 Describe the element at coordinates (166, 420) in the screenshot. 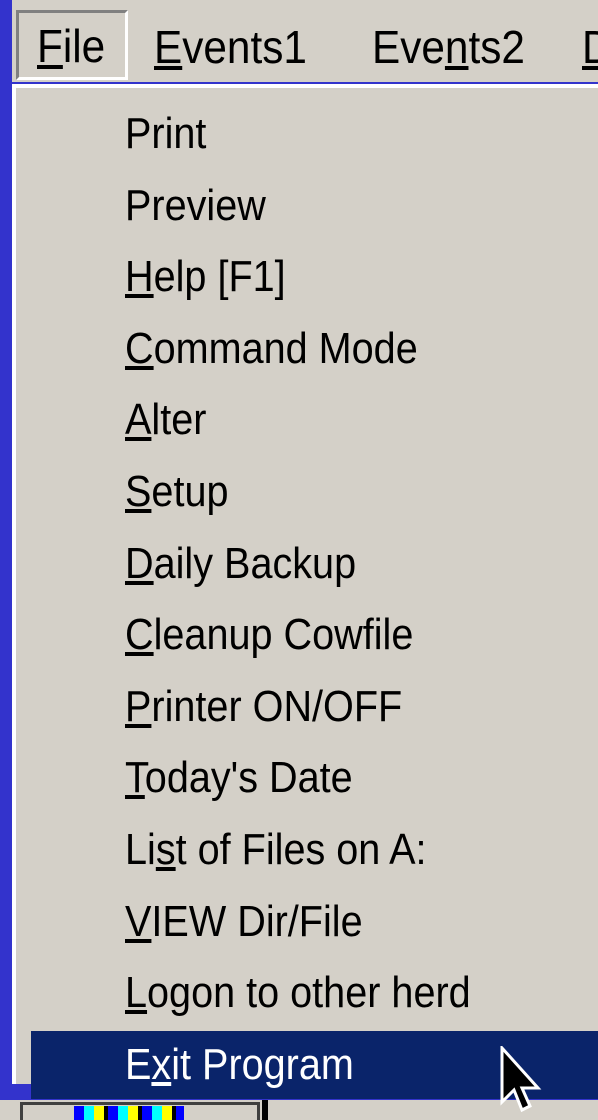

I see `menu-item-label: Alter` at that location.